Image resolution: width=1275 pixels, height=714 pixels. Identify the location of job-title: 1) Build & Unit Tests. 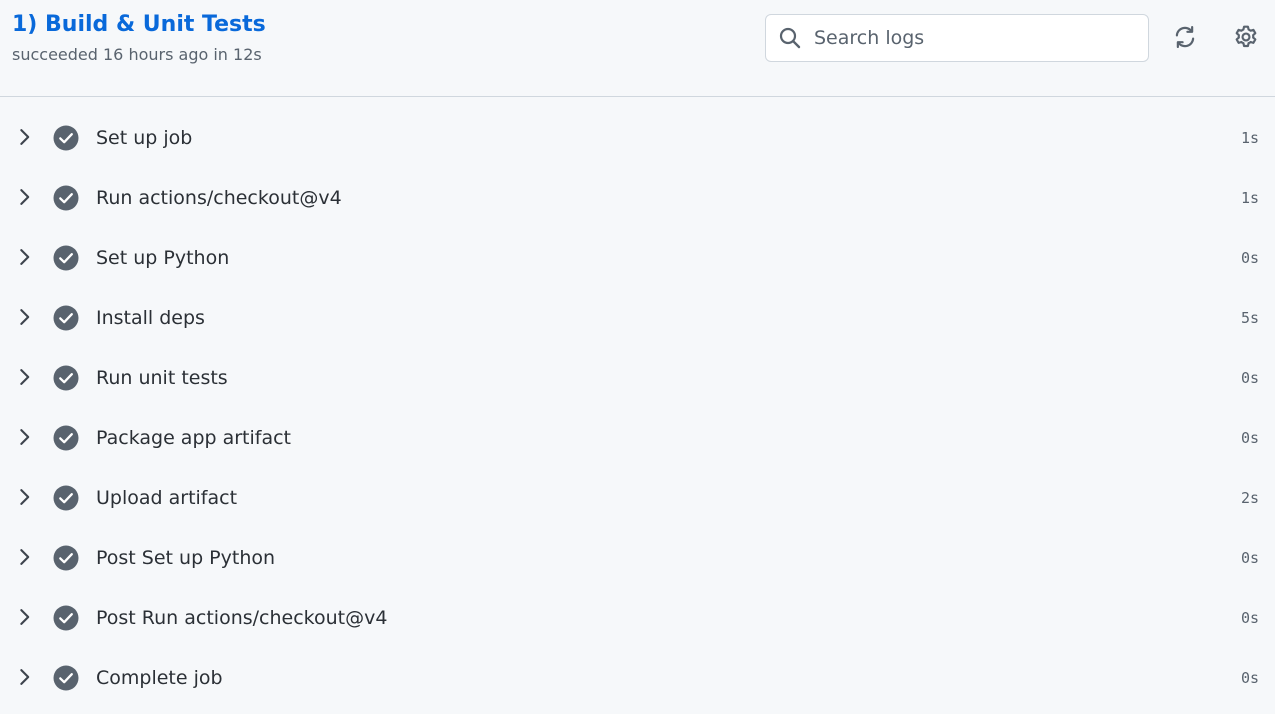
(139, 25).